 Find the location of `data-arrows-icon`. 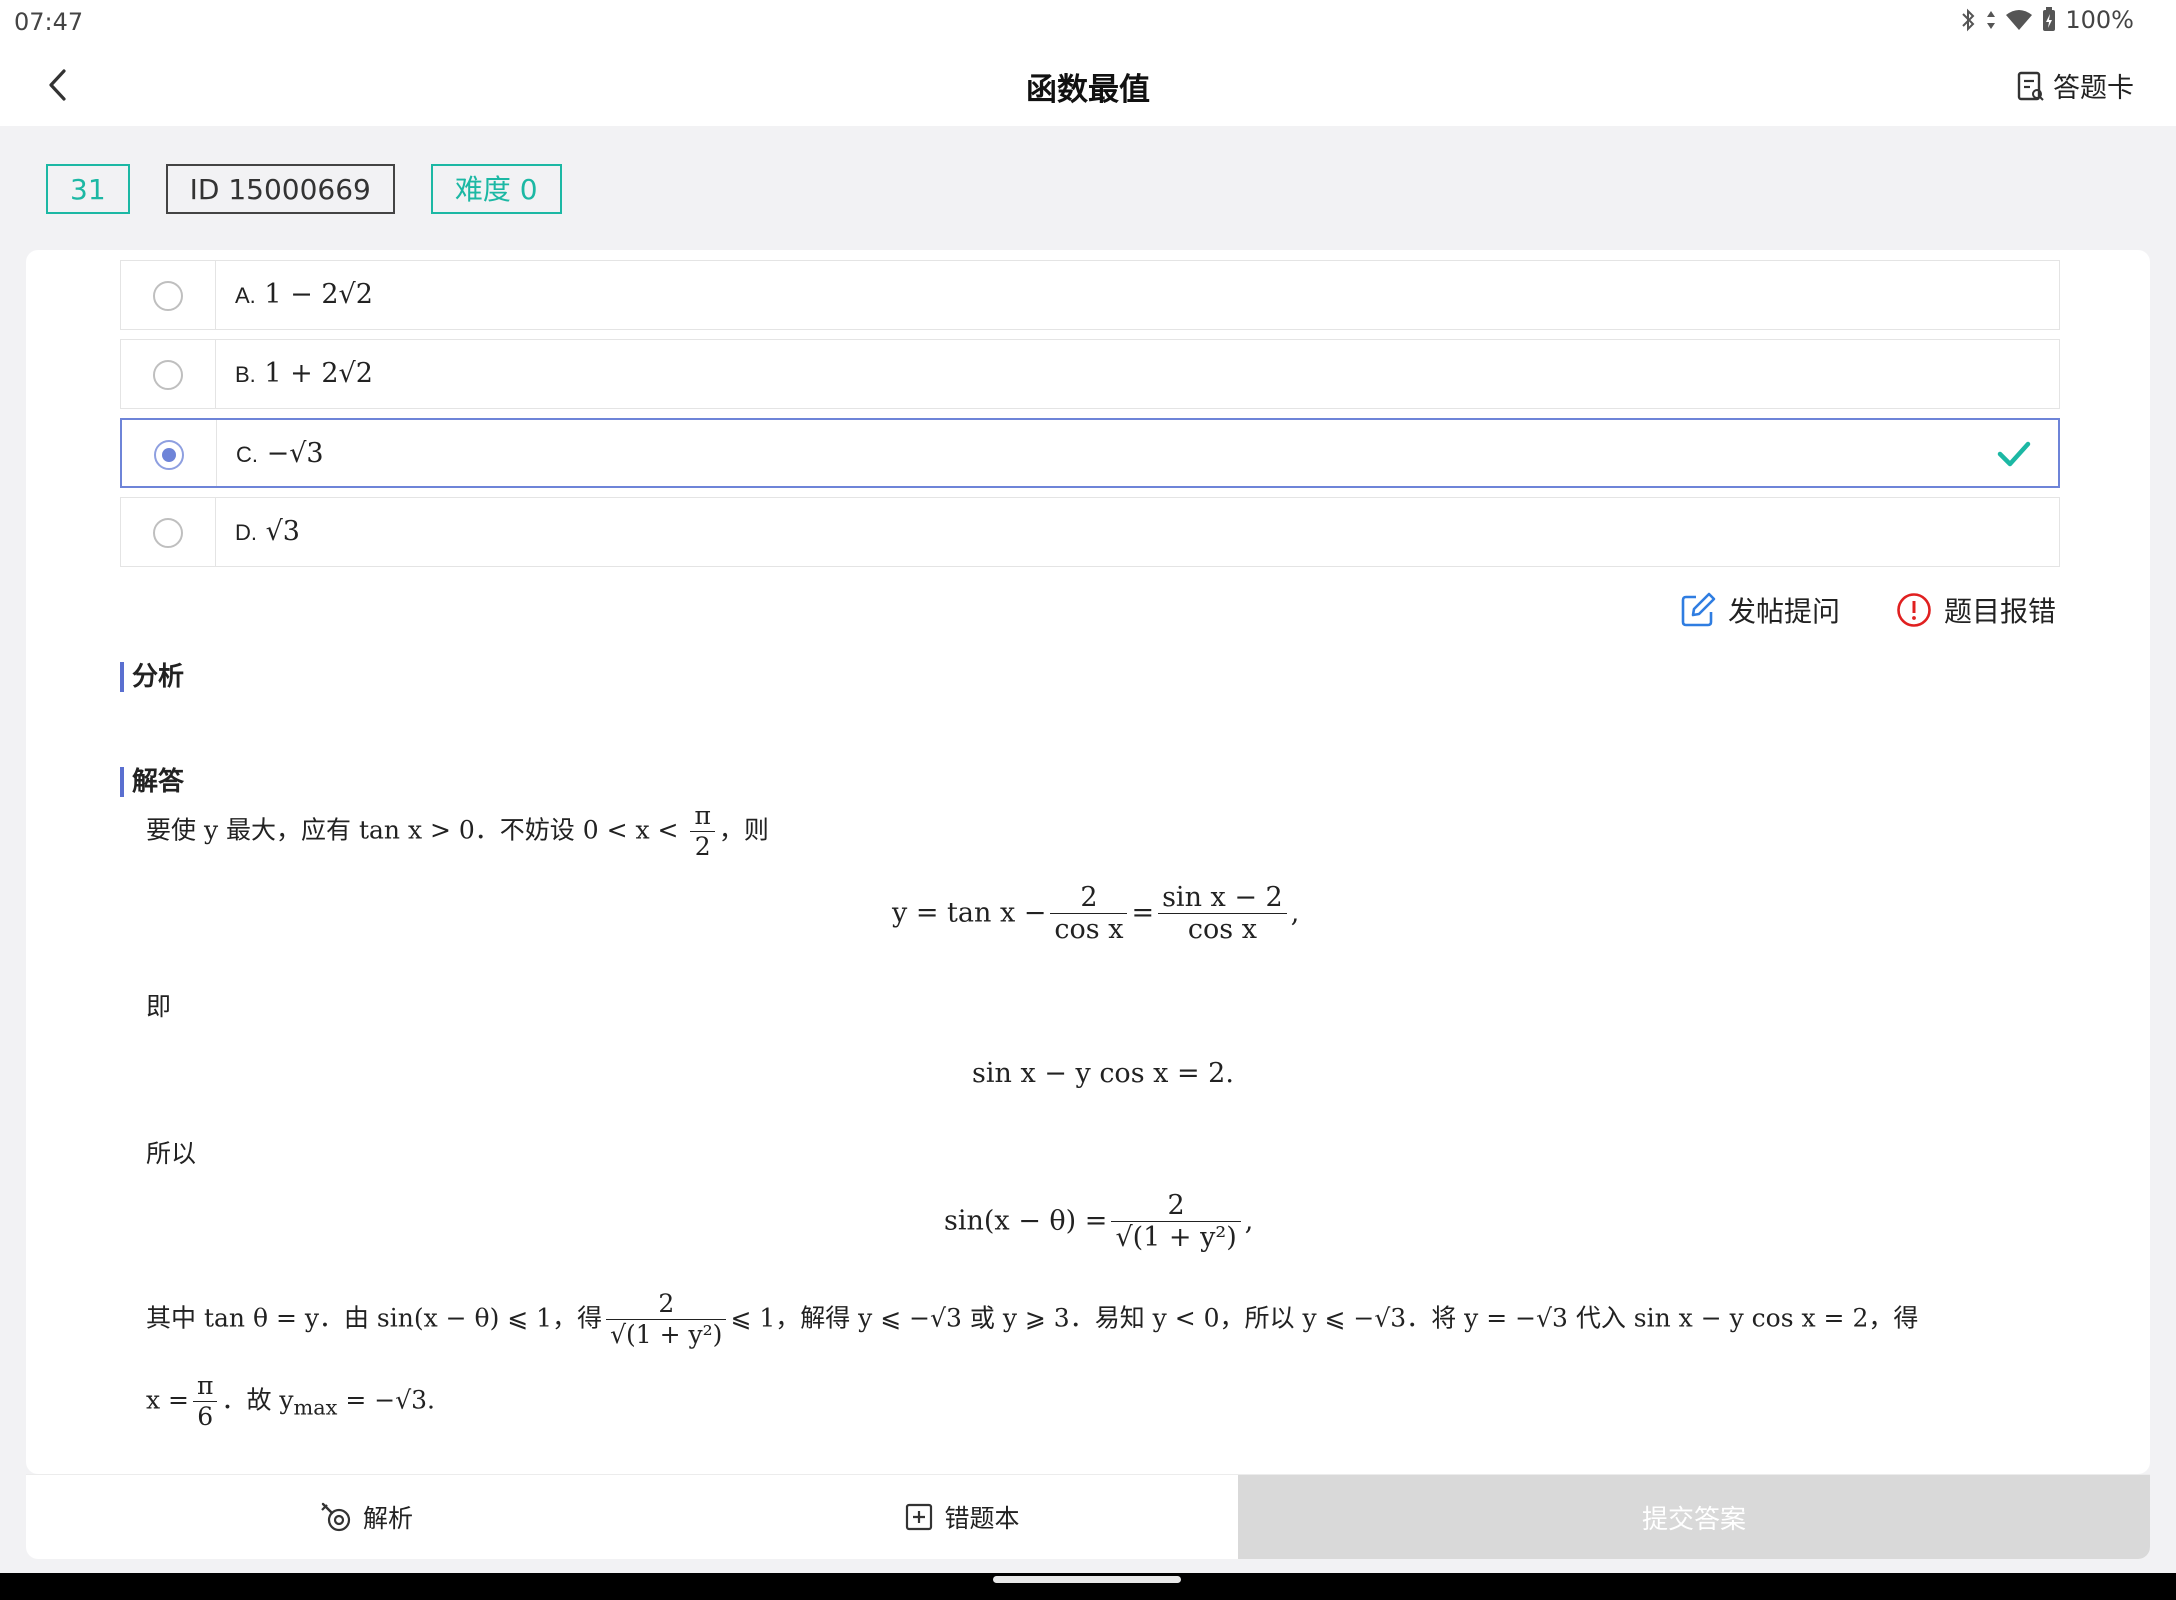

data-arrows-icon is located at coordinates (1991, 20).